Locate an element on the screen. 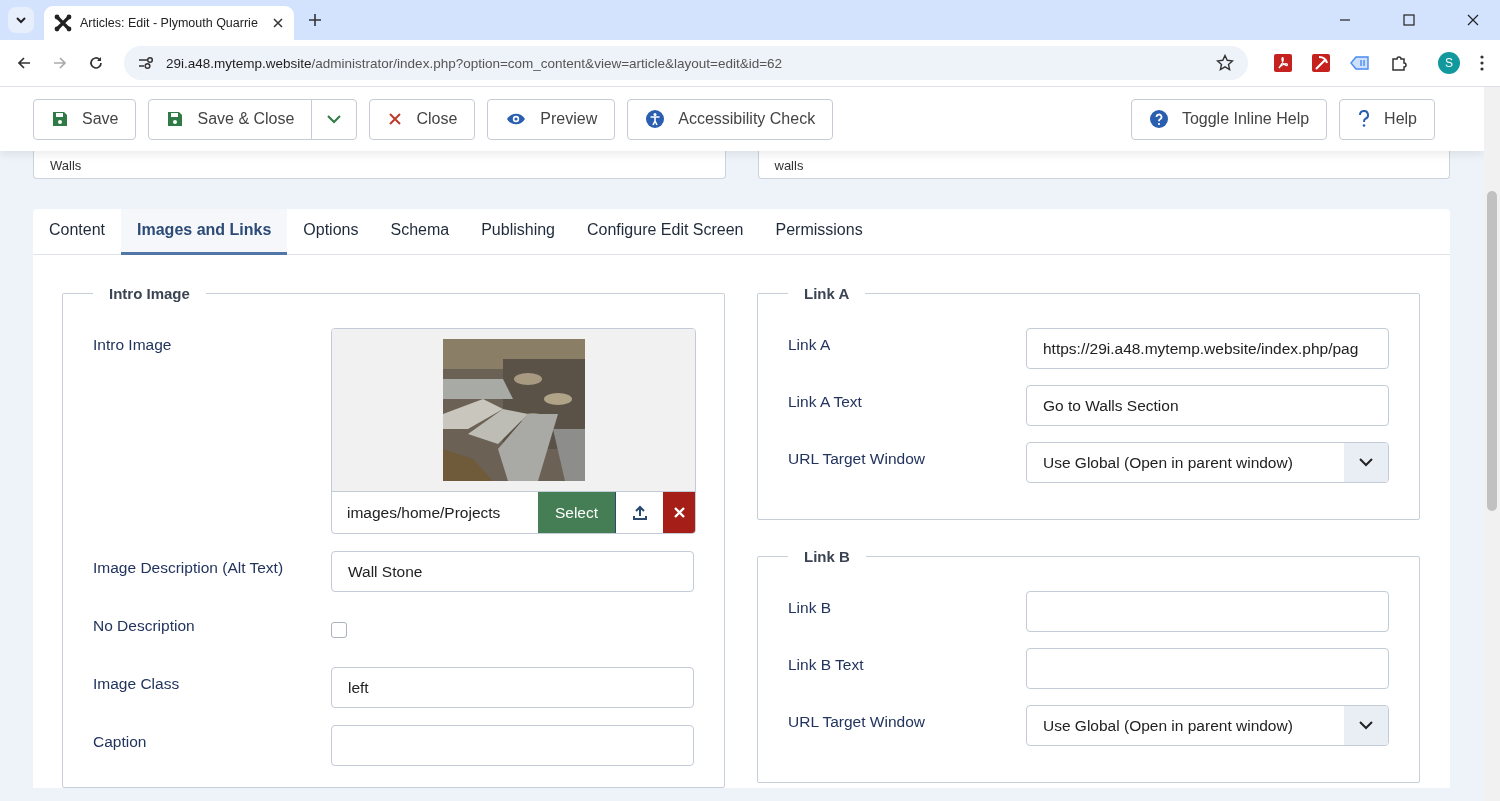  tag-icon is located at coordinates (1360, 63).